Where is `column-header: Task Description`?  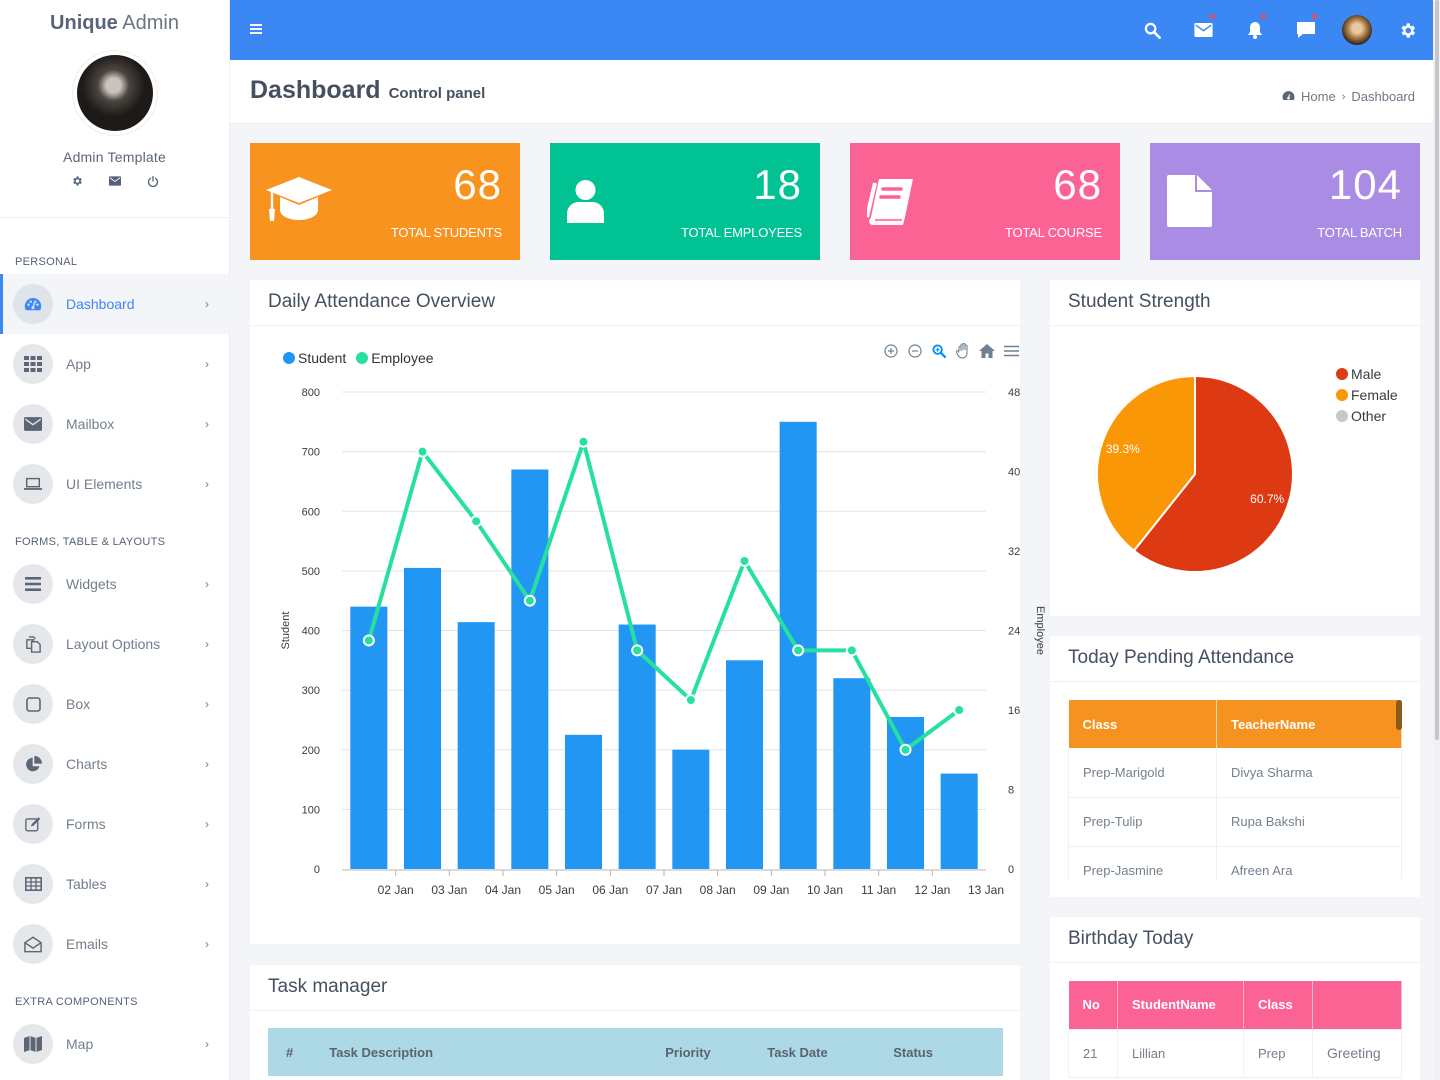 column-header: Task Description is located at coordinates (479, 1052).